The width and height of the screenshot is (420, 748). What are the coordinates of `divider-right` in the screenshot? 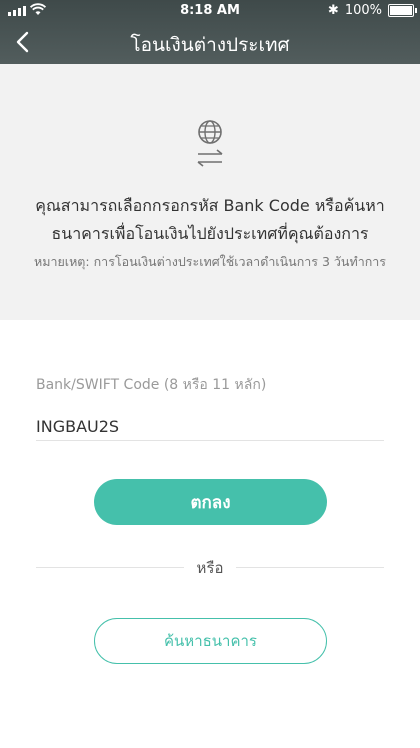 It's located at (310, 567).